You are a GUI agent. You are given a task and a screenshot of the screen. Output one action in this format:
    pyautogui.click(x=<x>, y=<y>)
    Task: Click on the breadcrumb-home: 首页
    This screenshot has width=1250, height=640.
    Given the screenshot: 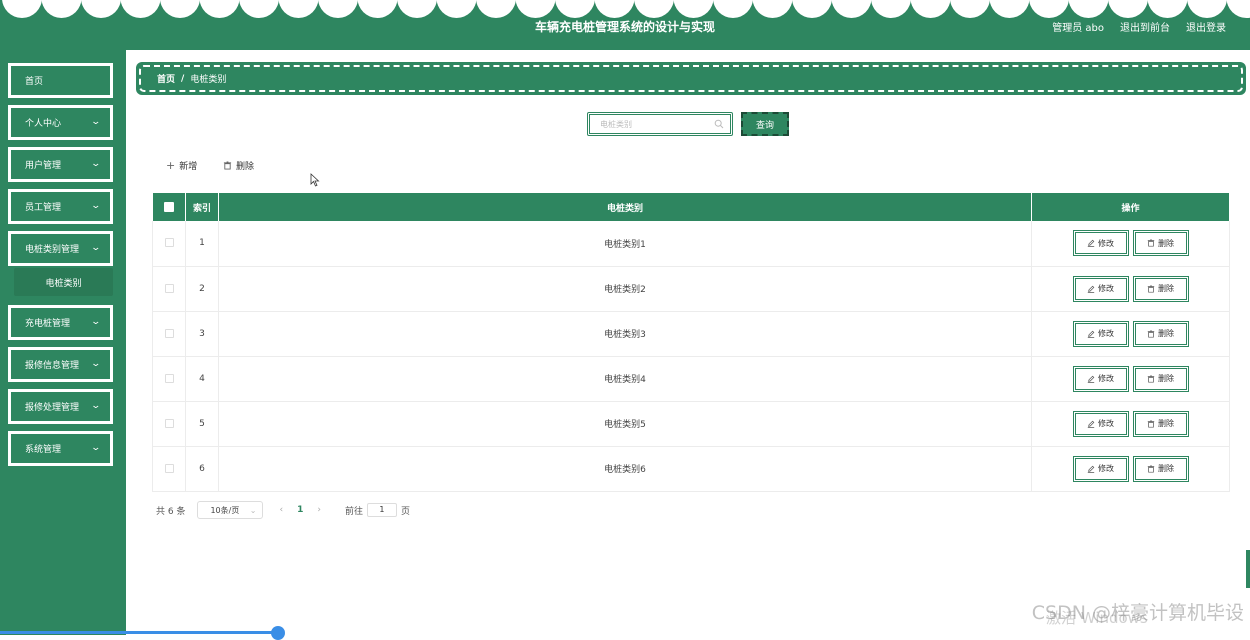 What is the action you would take?
    pyautogui.click(x=166, y=78)
    